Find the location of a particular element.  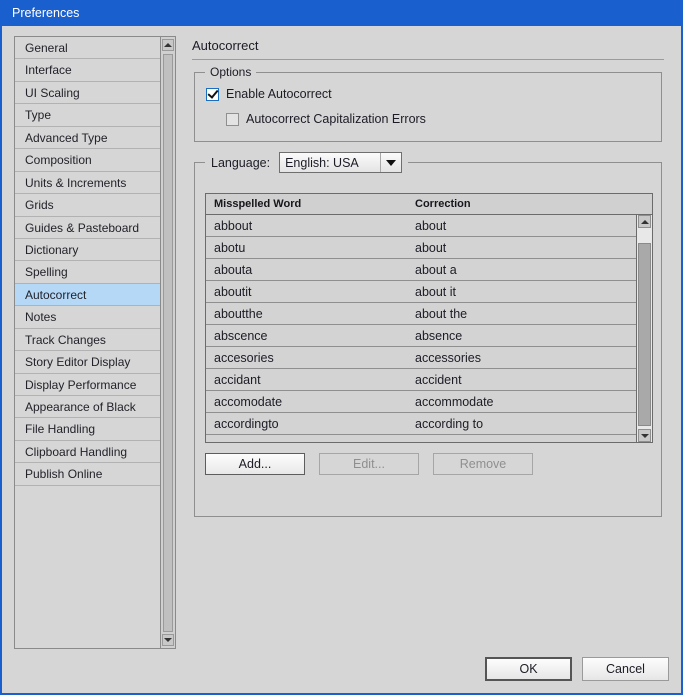

cell-misspelled-word: abouta is located at coordinates (233, 269).